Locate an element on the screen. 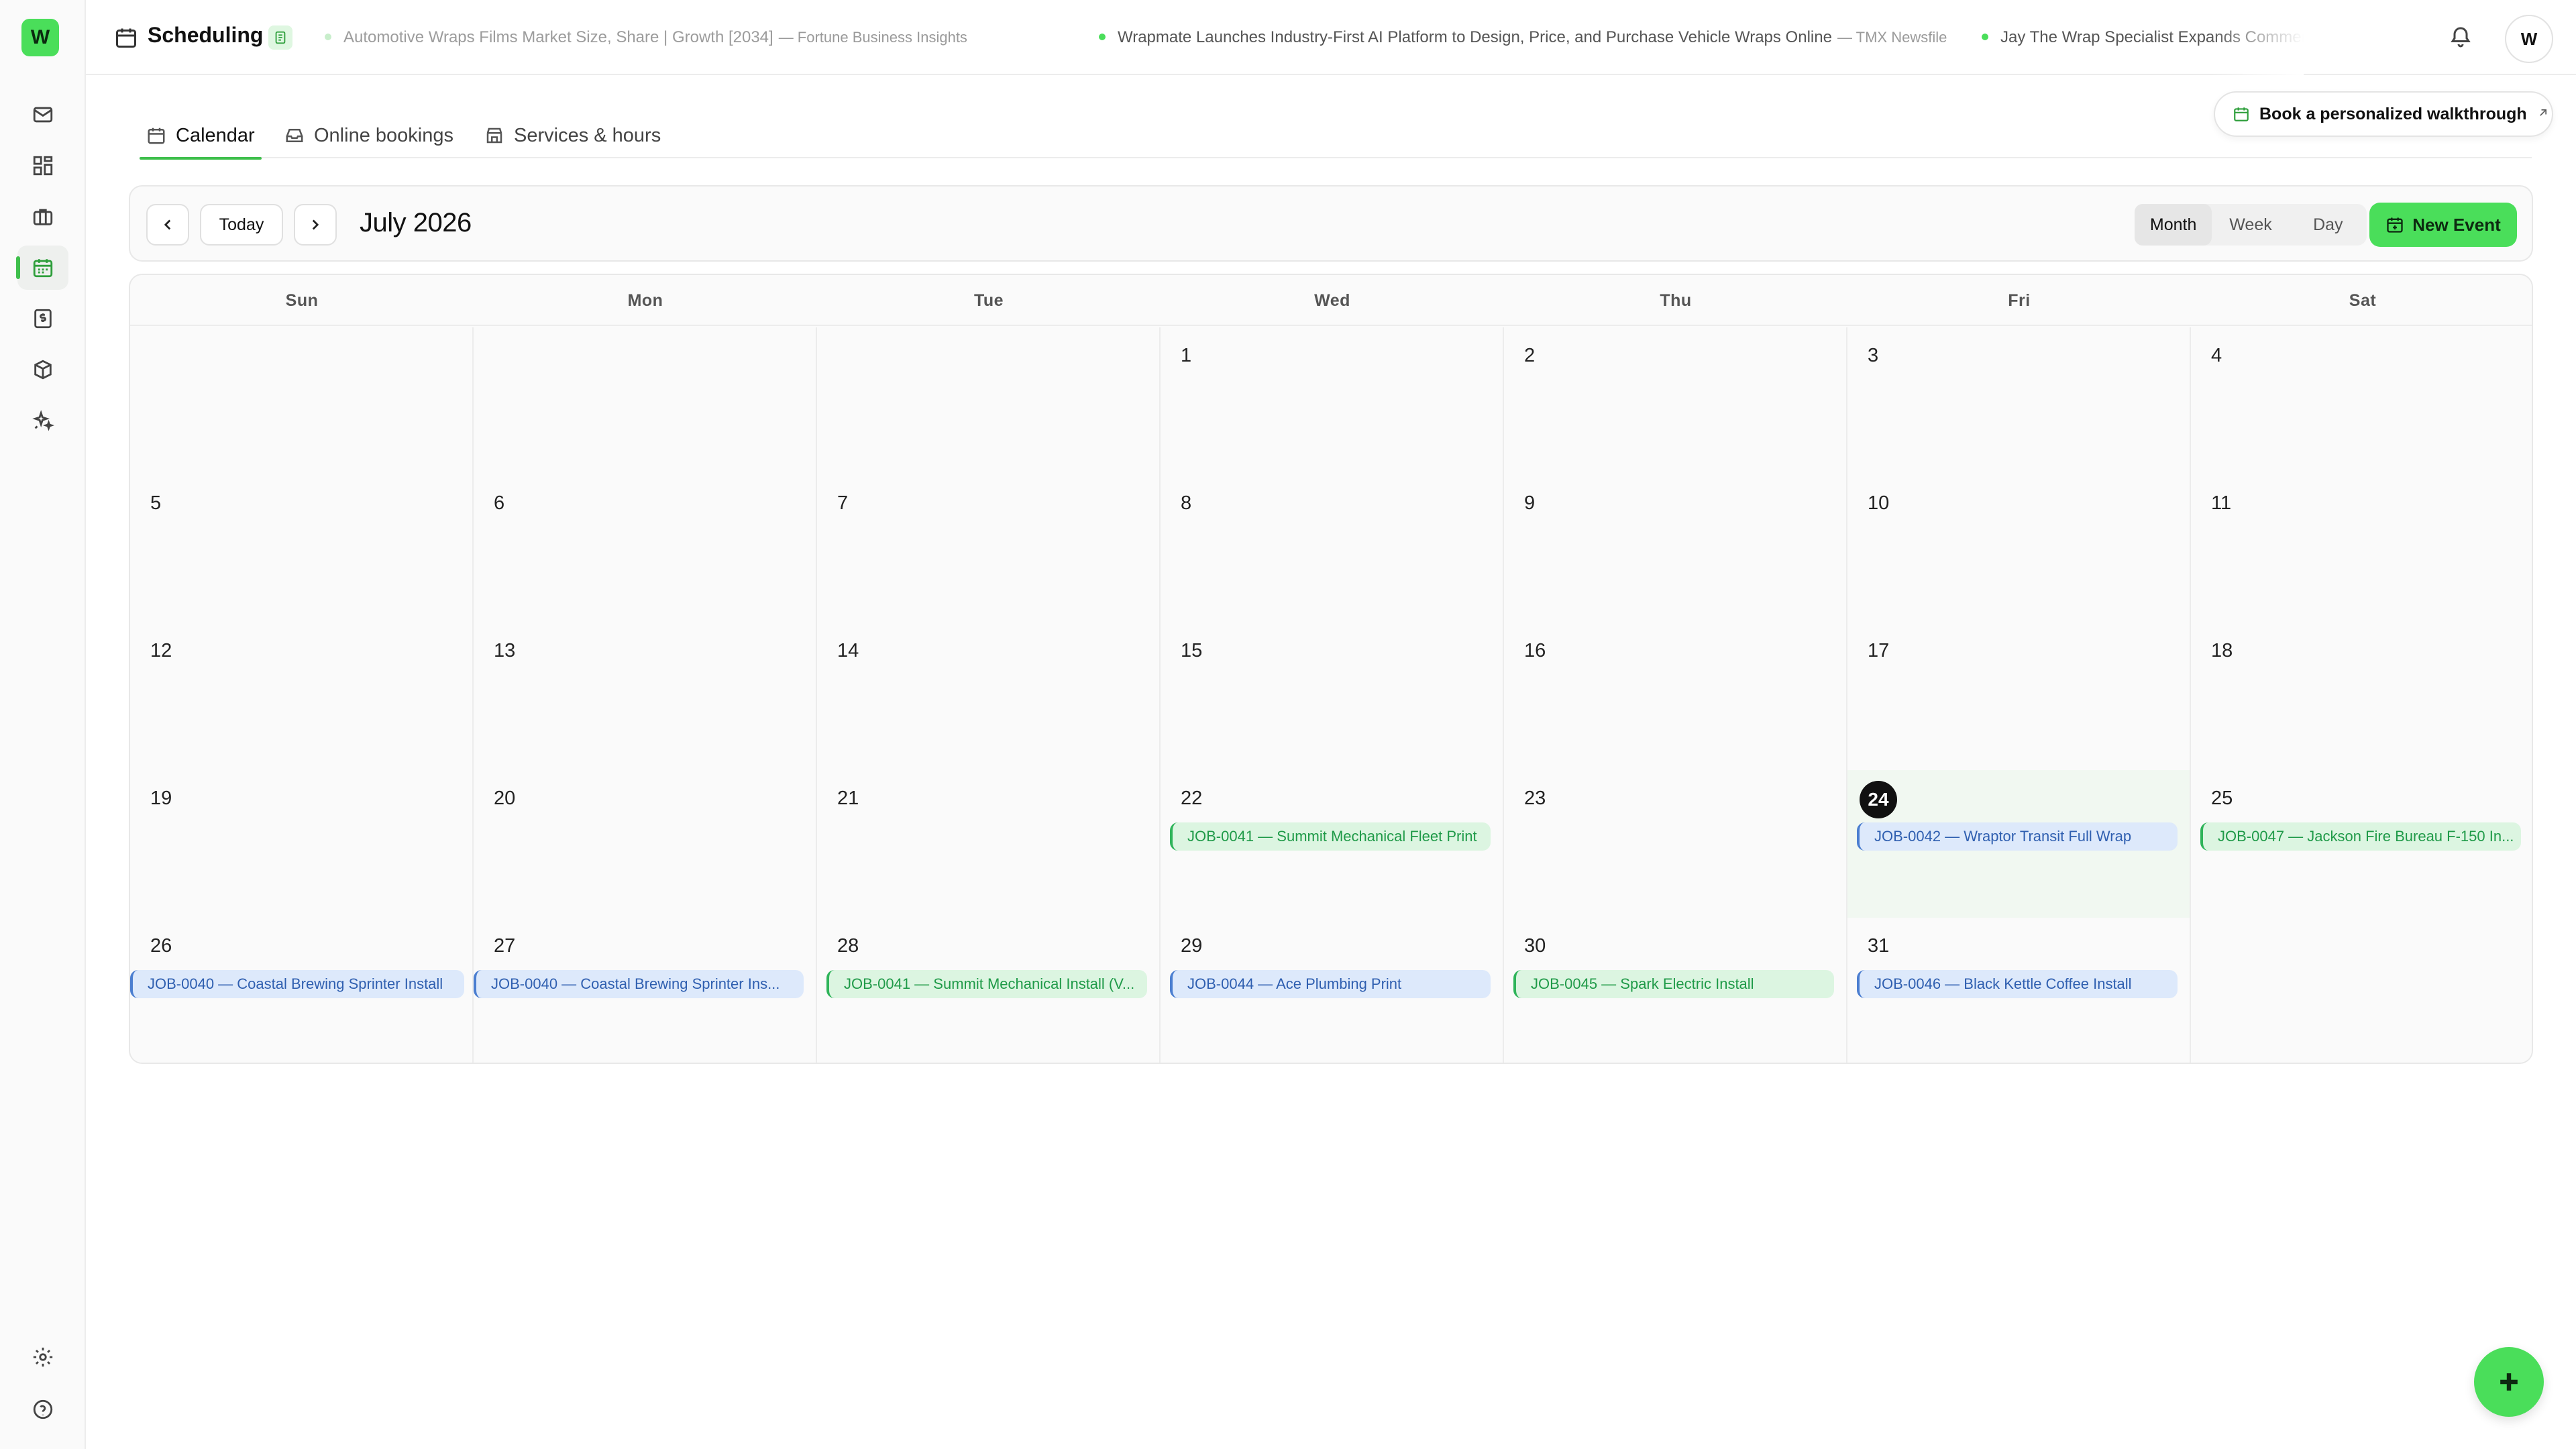  sidebar-item-settings is located at coordinates (42, 1357).